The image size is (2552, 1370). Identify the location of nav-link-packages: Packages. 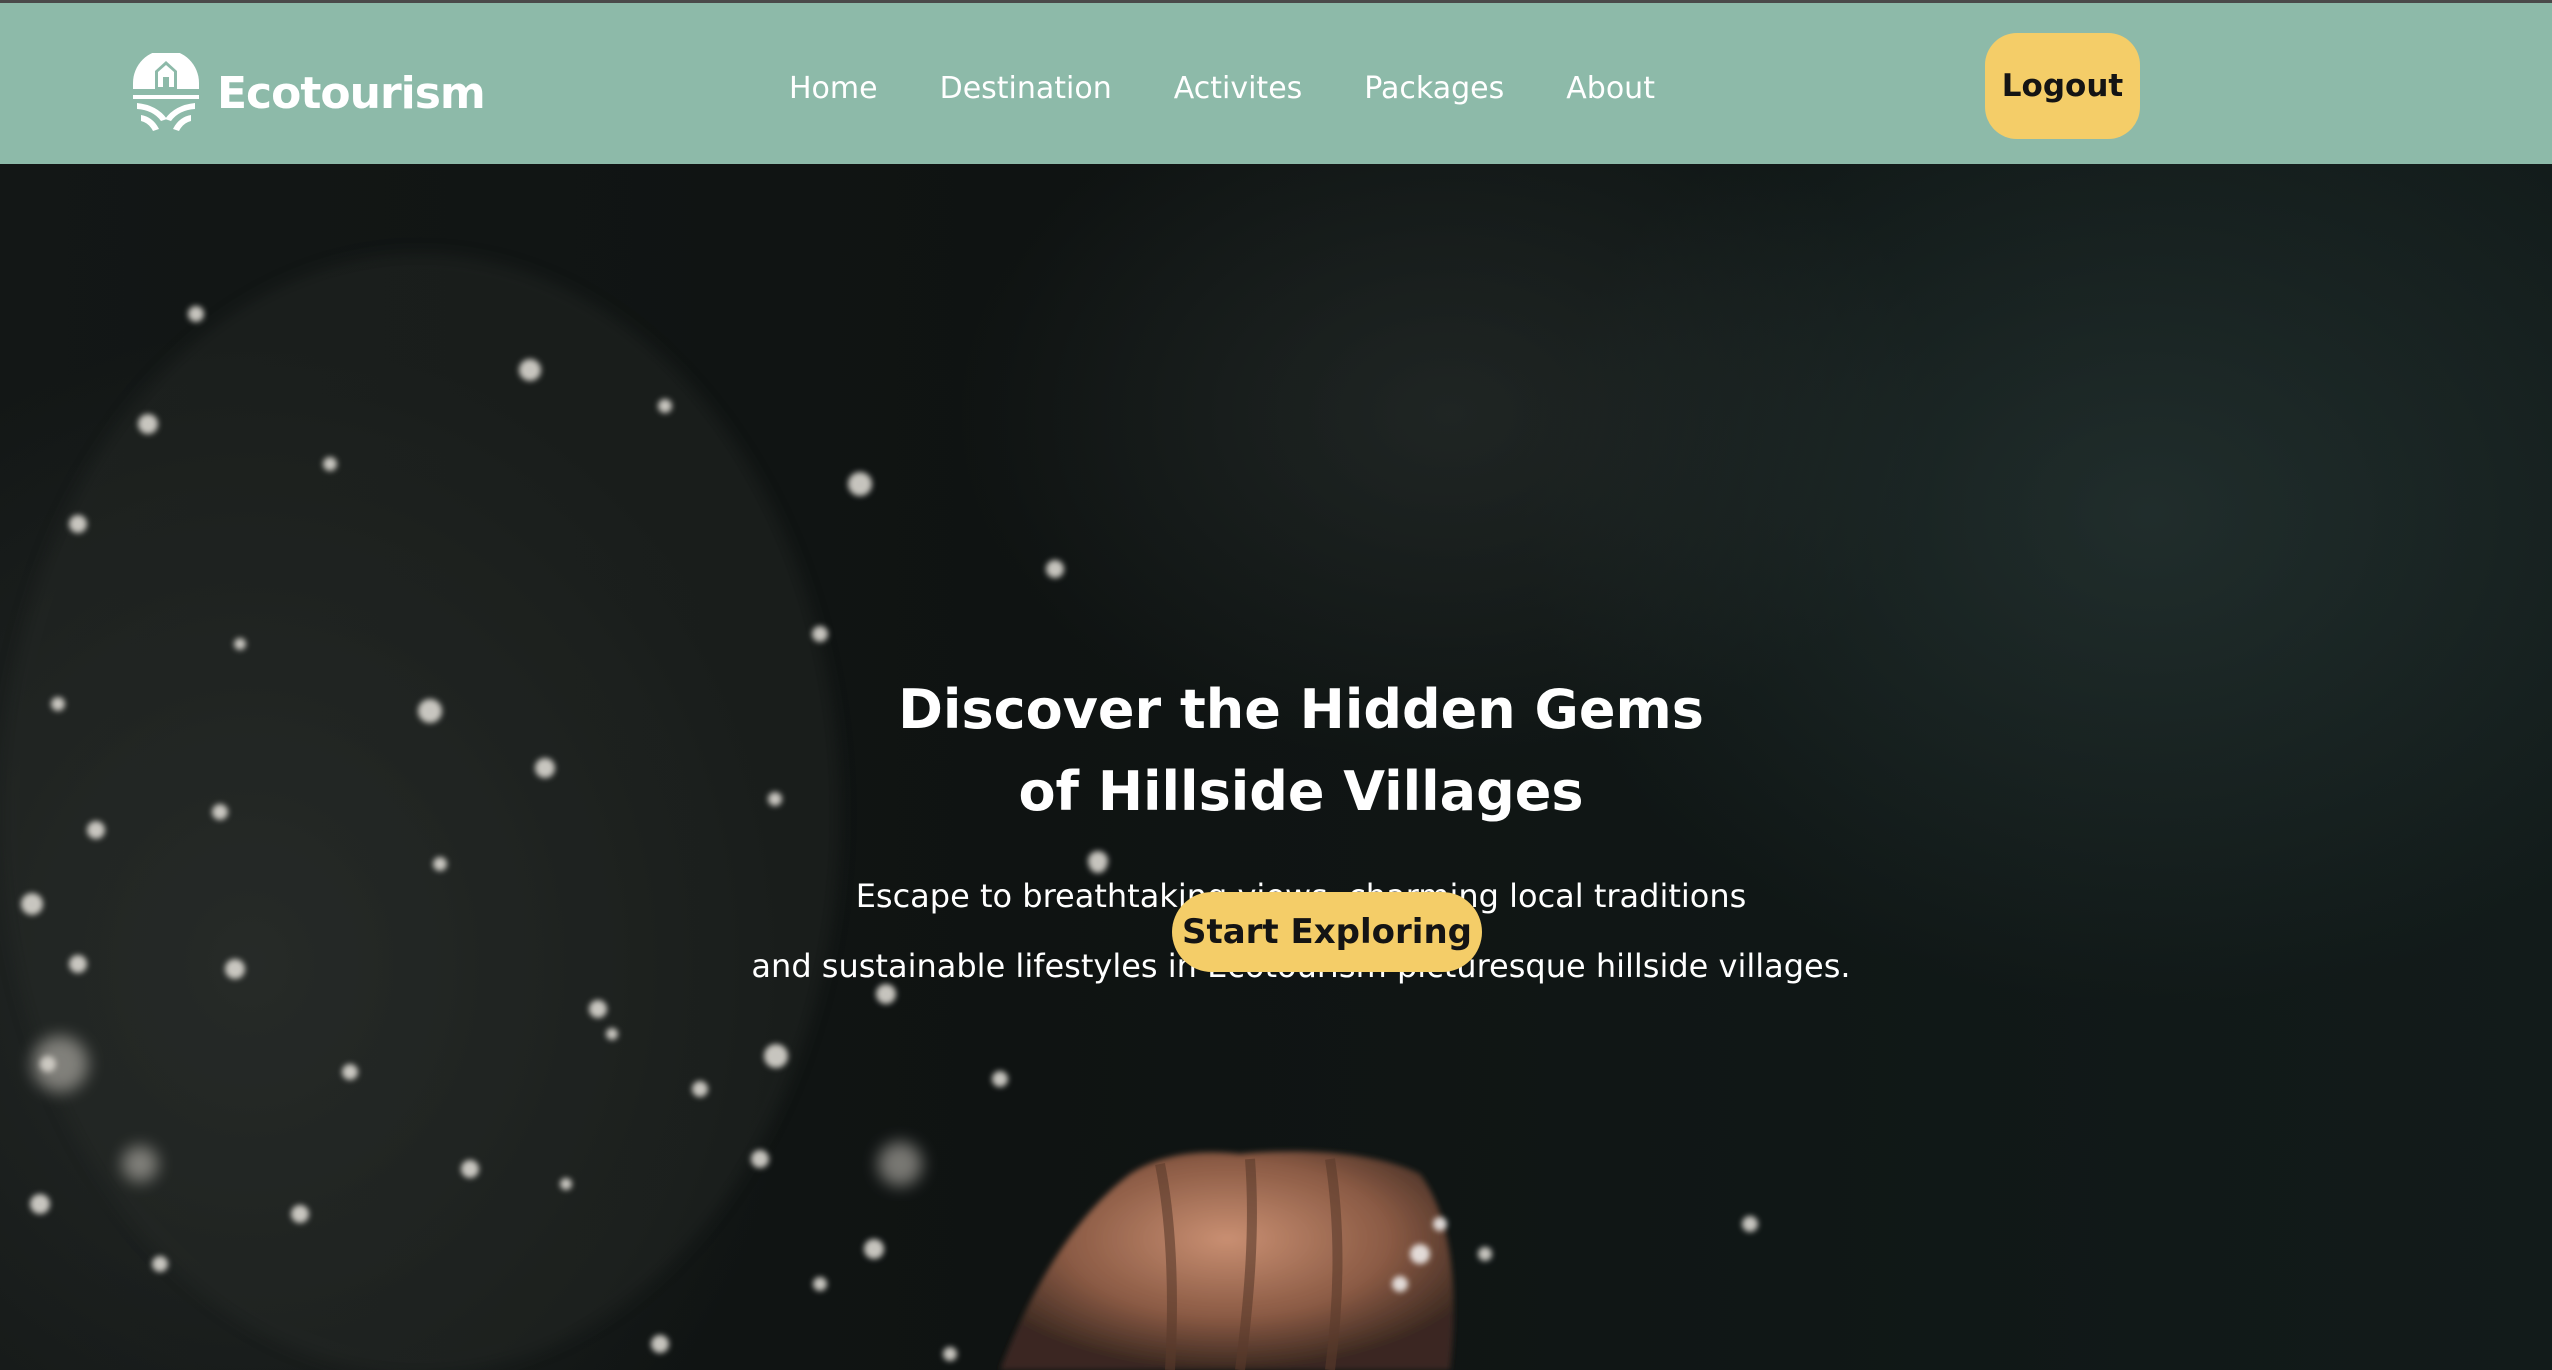
(1434, 88).